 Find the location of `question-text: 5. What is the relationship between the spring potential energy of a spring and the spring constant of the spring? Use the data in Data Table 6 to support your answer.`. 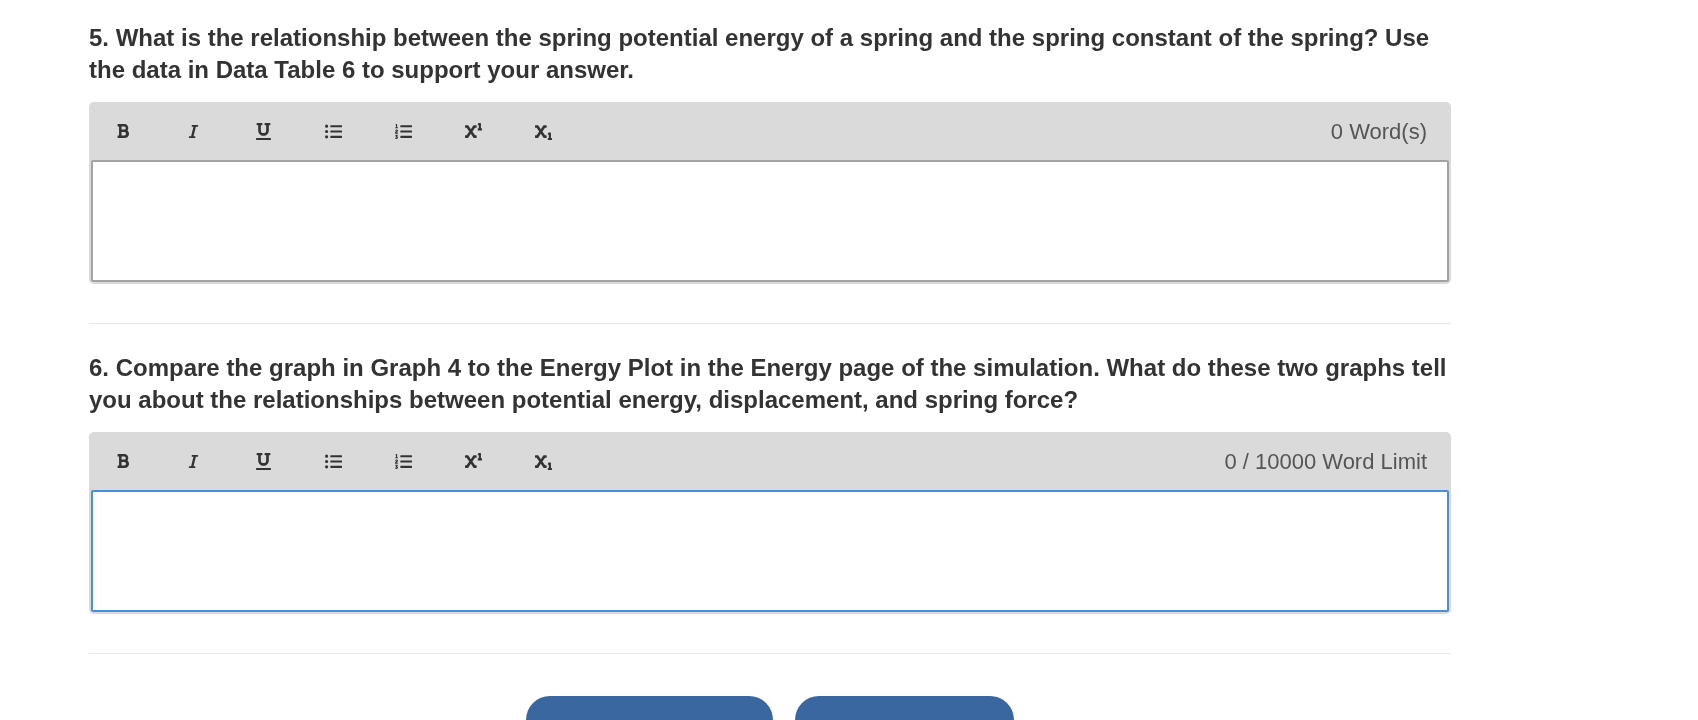

question-text: 5. What is the relationship between the spring potential energy of a spring and the spring constant of the spring? Use the data in Data Table 6 to support your answer. is located at coordinates (760, 54).